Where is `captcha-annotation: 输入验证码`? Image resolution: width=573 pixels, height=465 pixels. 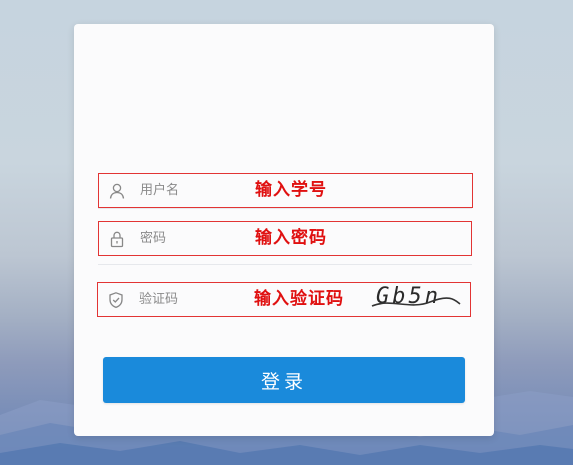
captcha-annotation: 输入验证码 is located at coordinates (299, 299).